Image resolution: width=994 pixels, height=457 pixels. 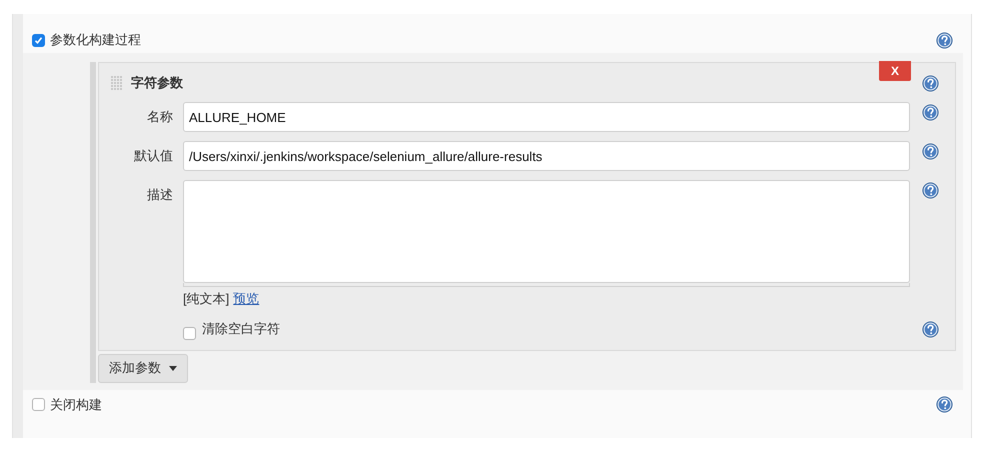 I want to click on delete-button: X, so click(x=895, y=71).